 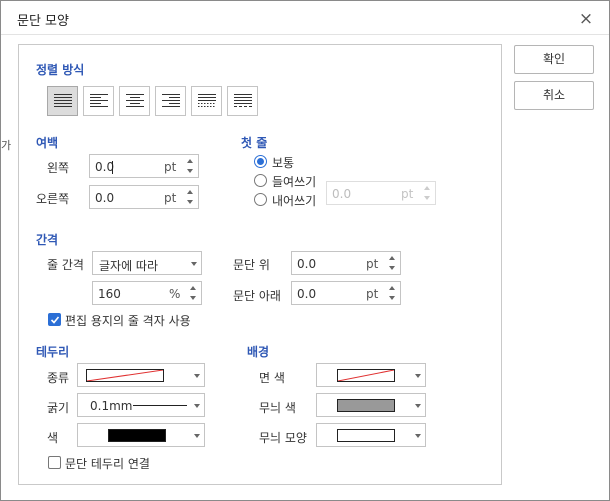 I want to click on alignment-heading: 정렬 방식, so click(x=60, y=70).